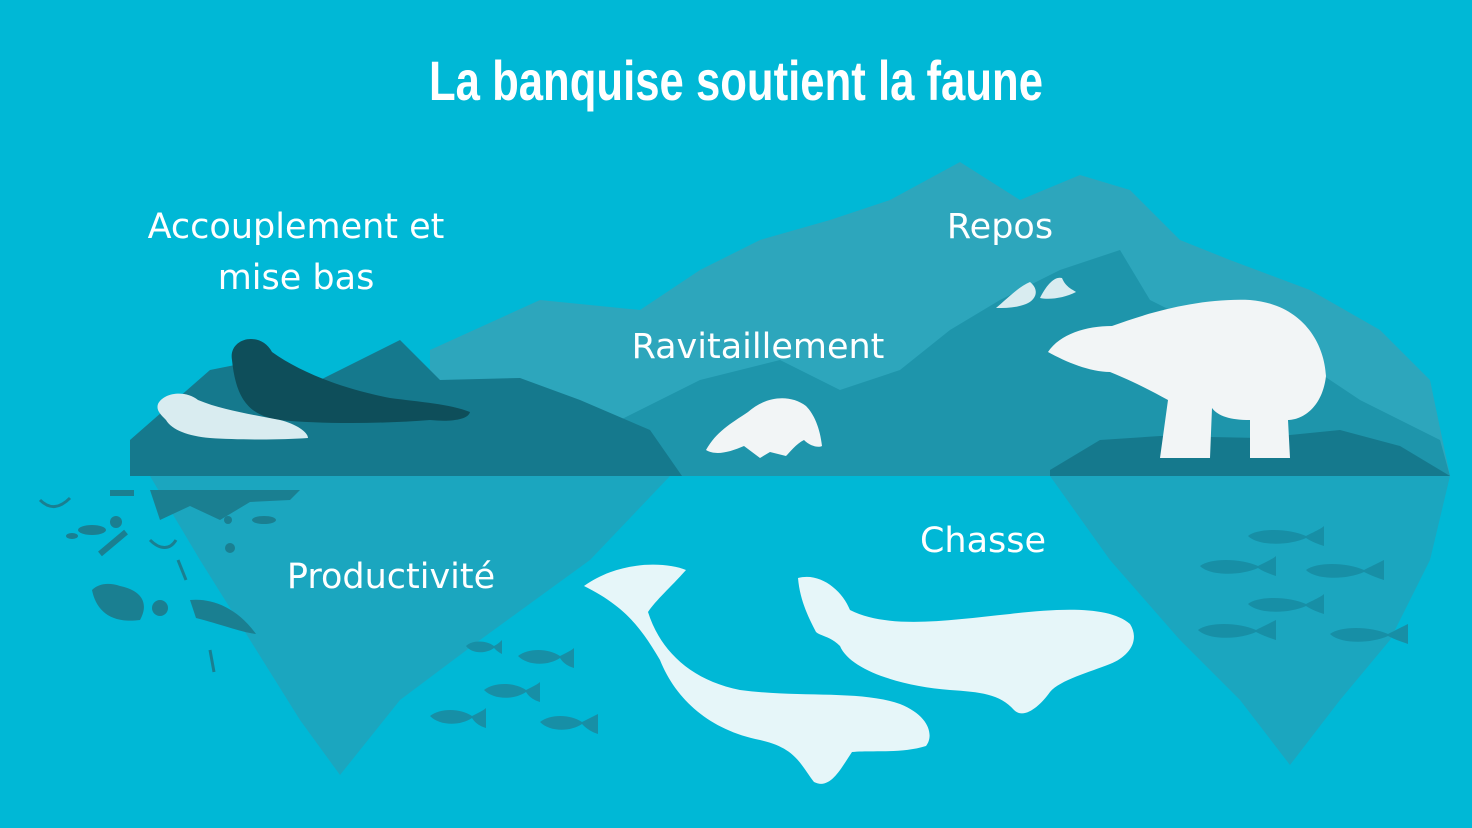  Describe the element at coordinates (966, 645) in the screenshot. I see `beluga-whale-icon` at that location.